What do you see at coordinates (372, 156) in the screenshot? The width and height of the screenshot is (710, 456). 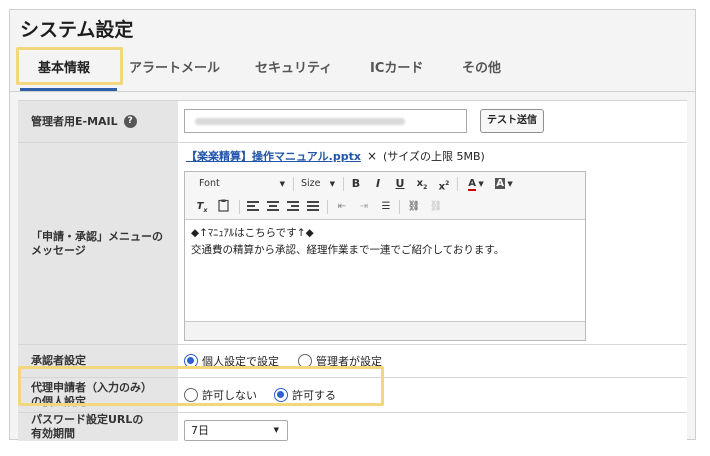 I see `remove-file-icon: ×` at bounding box center [372, 156].